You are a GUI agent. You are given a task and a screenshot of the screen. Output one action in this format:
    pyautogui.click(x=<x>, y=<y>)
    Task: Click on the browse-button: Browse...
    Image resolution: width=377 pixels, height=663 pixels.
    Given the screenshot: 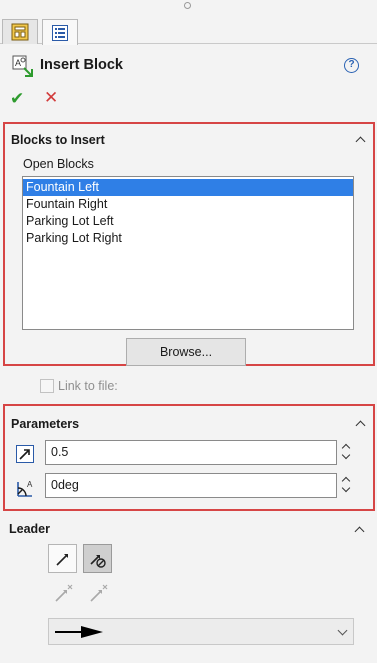 What is the action you would take?
    pyautogui.click(x=186, y=352)
    